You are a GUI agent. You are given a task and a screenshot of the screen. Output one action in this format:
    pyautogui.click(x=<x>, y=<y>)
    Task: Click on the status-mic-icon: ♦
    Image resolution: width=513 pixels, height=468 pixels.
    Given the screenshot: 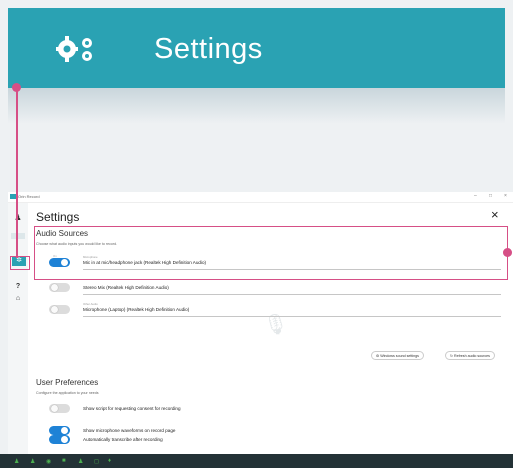 What is the action you would take?
    pyautogui.click(x=109, y=461)
    